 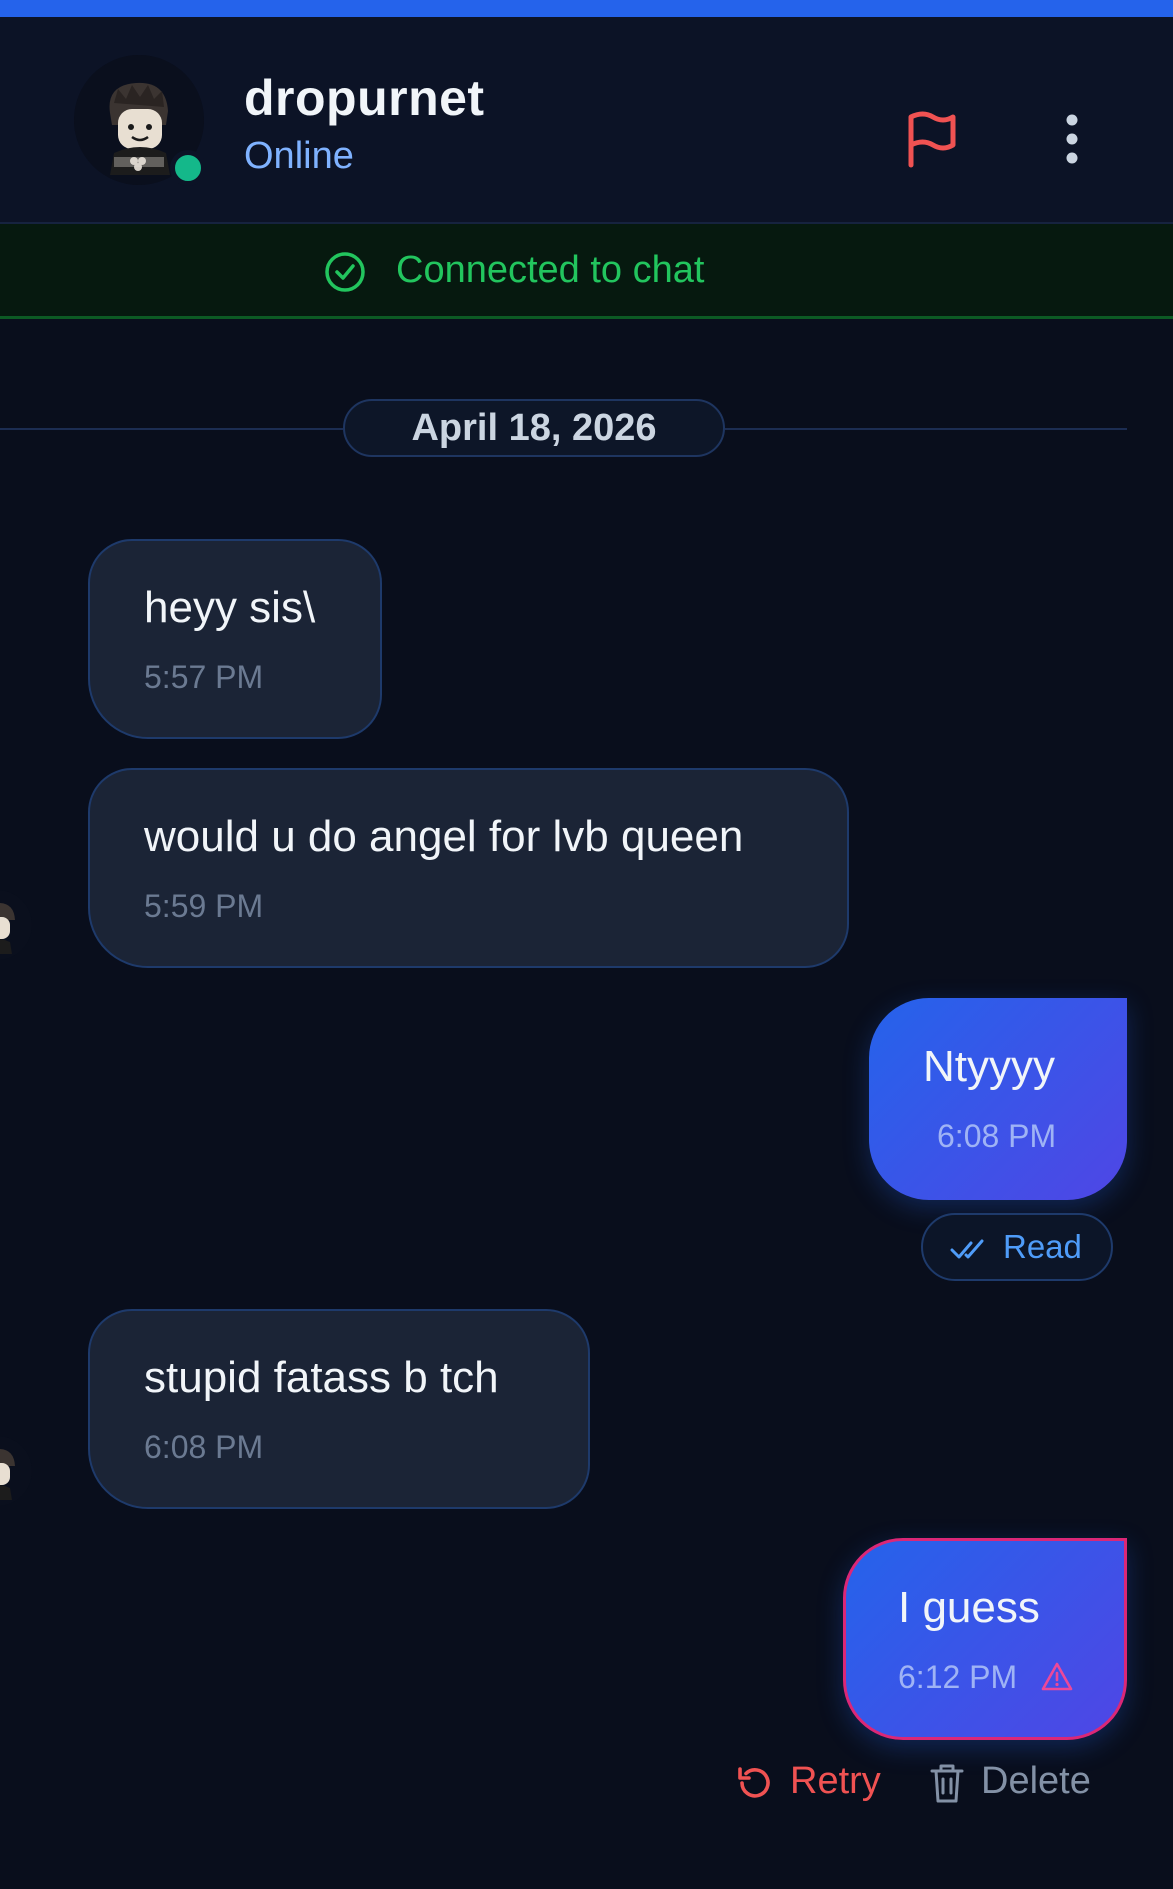 I want to click on chat-header: dropurnet Online, so click(x=586, y=120).